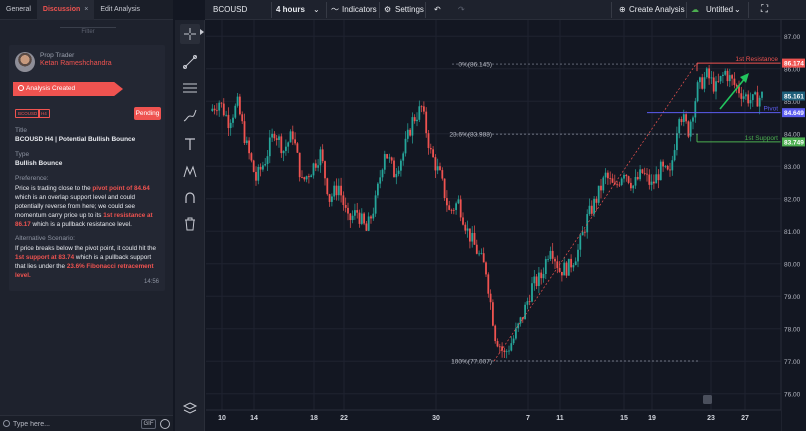 This screenshot has width=806, height=431. What do you see at coordinates (190, 144) in the screenshot?
I see `text-tool` at bounding box center [190, 144].